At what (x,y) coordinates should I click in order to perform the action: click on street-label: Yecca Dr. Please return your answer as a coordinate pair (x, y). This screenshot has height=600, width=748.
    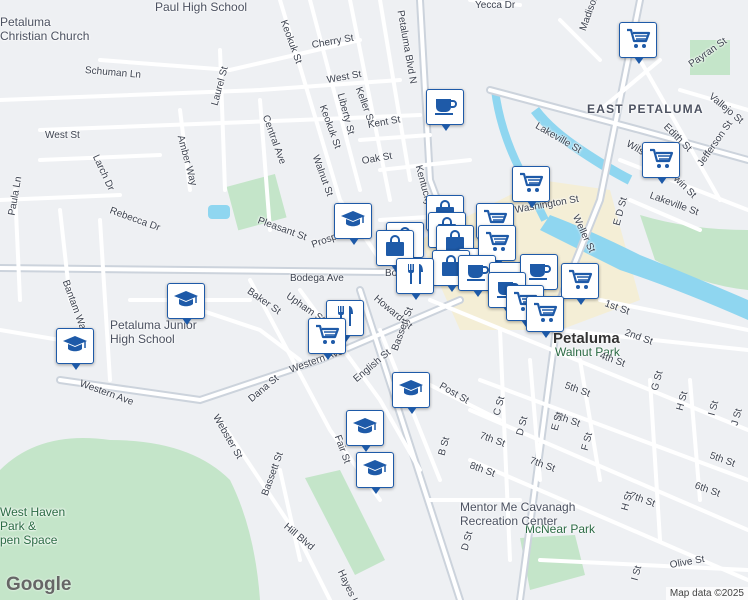
    Looking at the image, I should click on (495, 5).